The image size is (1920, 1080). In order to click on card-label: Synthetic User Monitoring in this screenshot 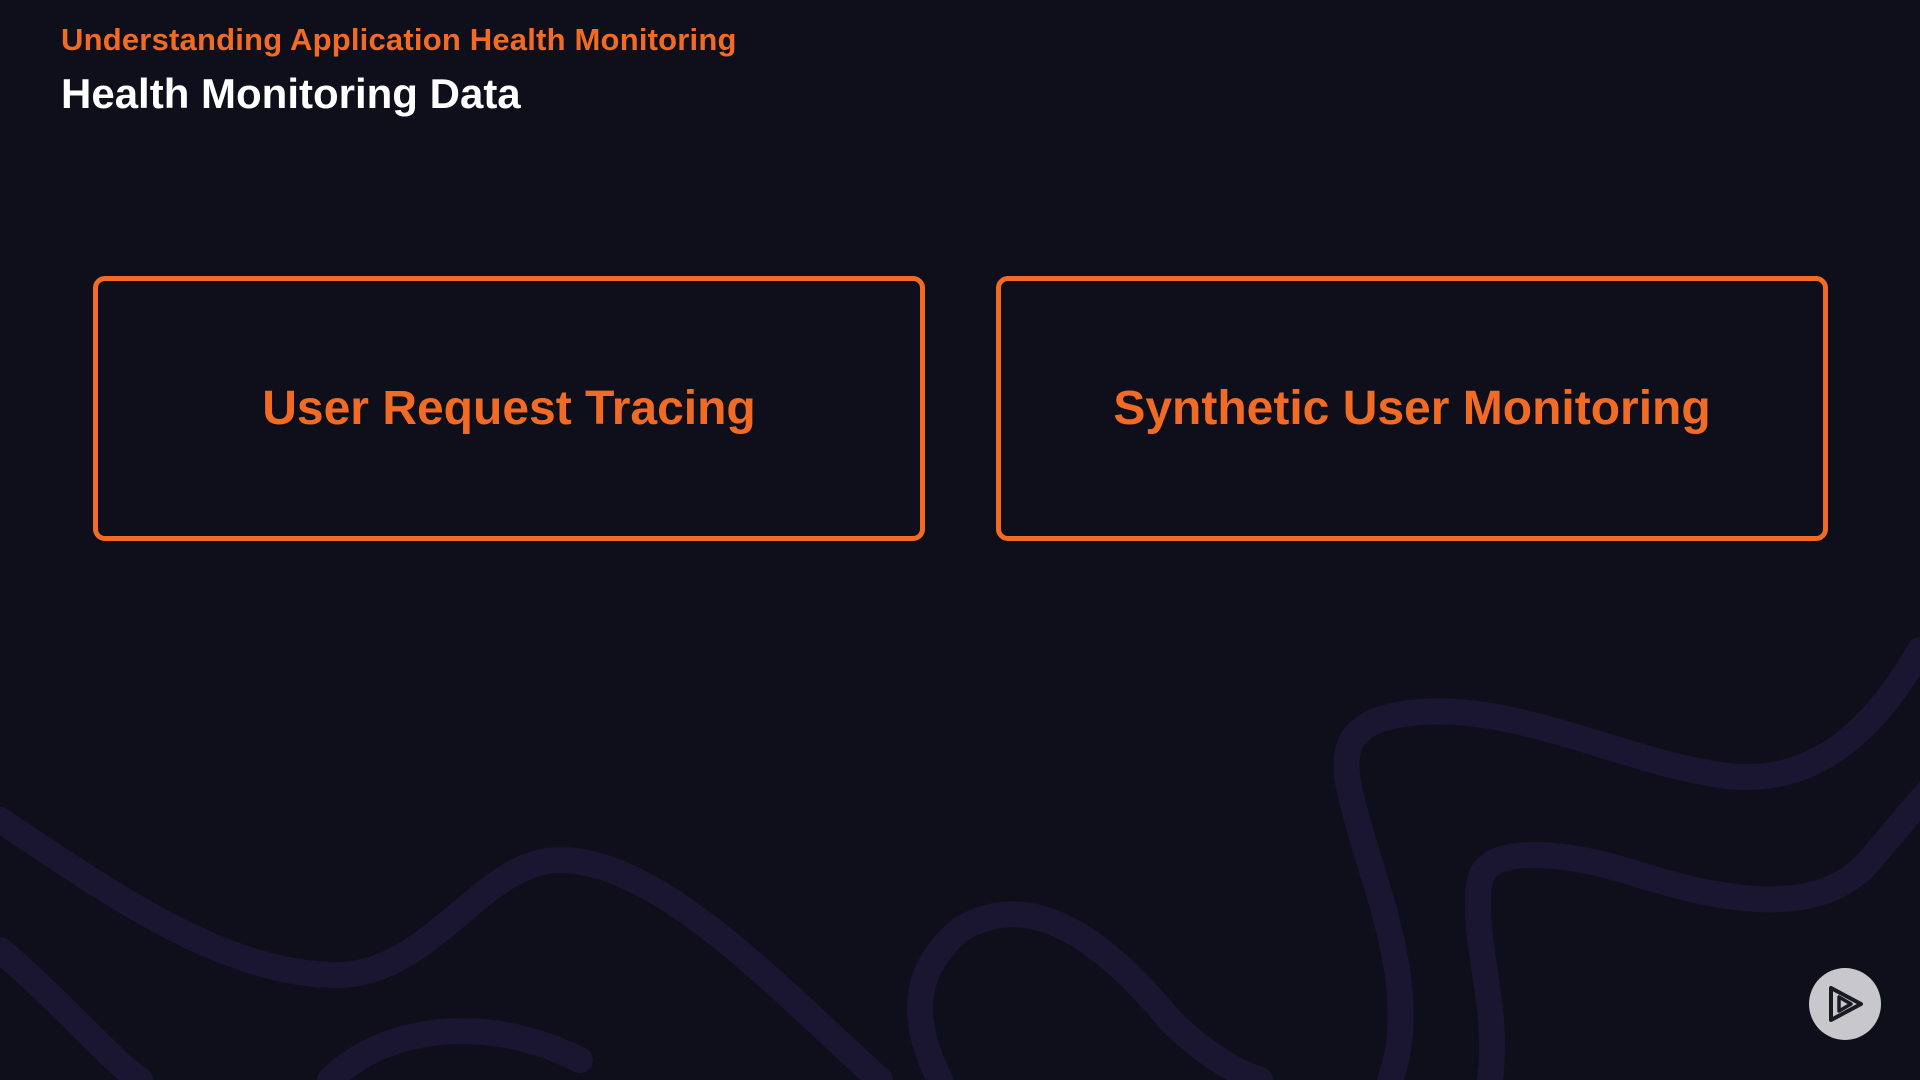, I will do `click(1412, 408)`.